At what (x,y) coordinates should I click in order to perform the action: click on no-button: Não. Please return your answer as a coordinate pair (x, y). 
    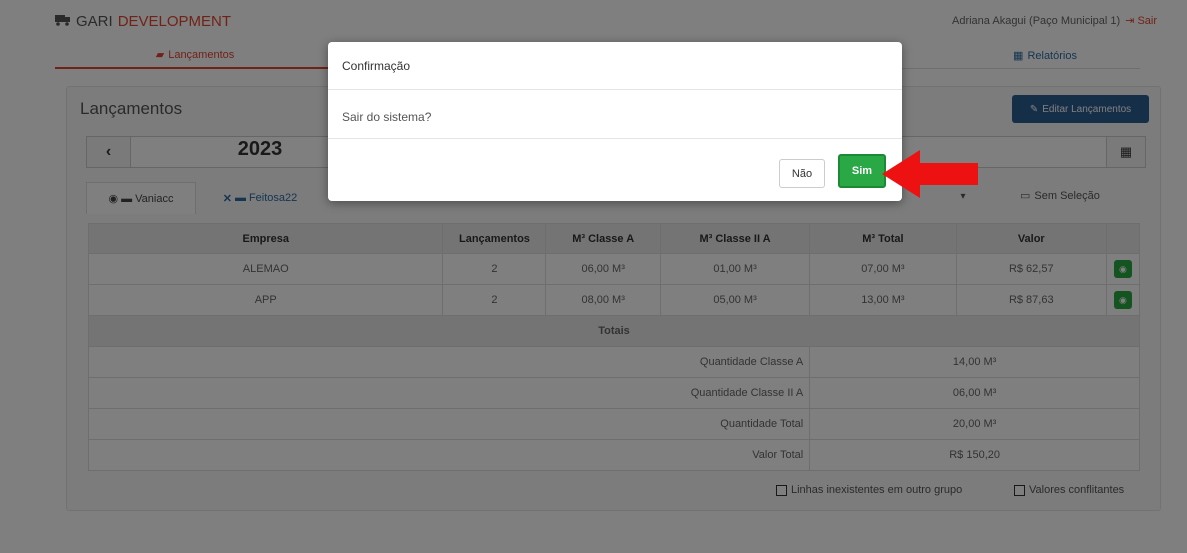
    Looking at the image, I should click on (802, 173).